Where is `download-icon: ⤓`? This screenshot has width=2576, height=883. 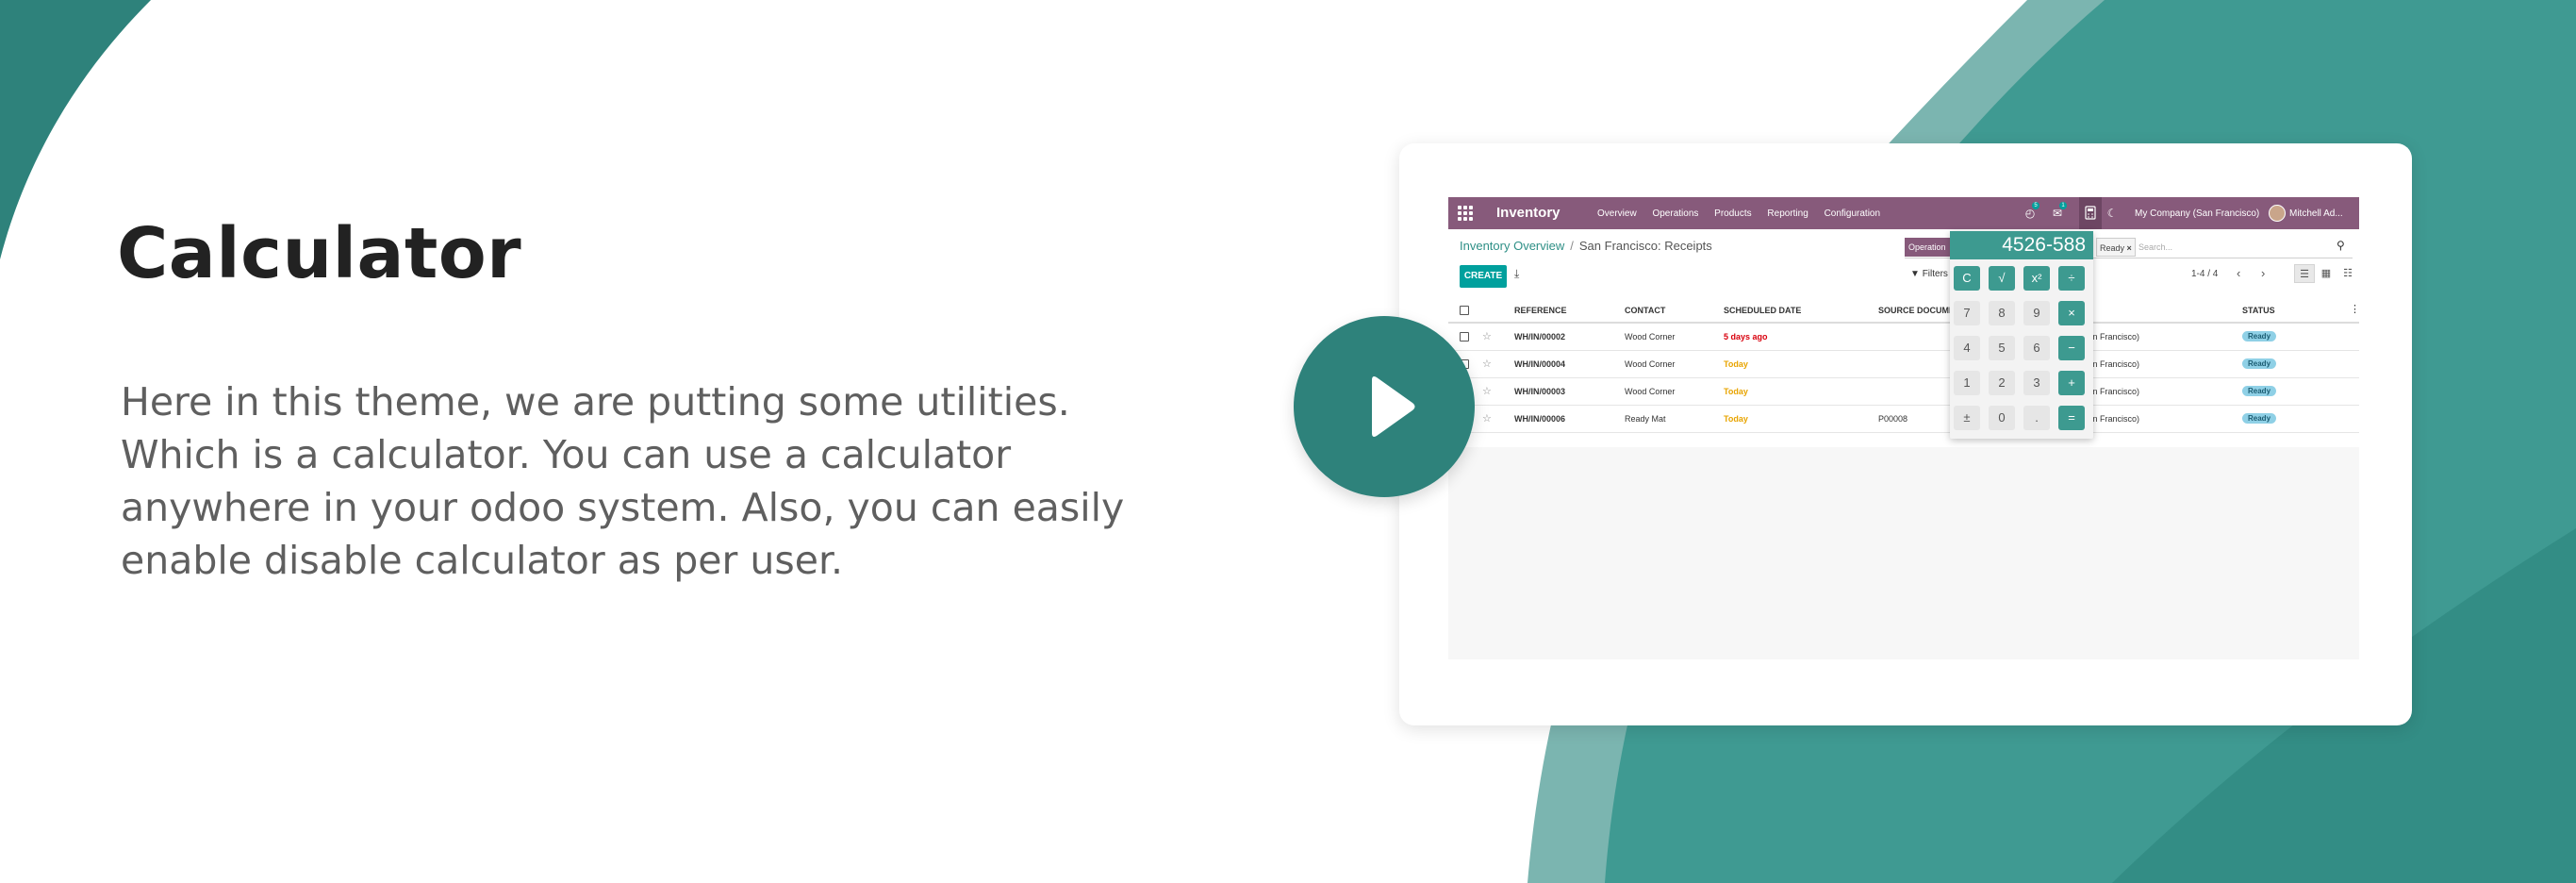
download-icon: ⤓ is located at coordinates (1516, 274).